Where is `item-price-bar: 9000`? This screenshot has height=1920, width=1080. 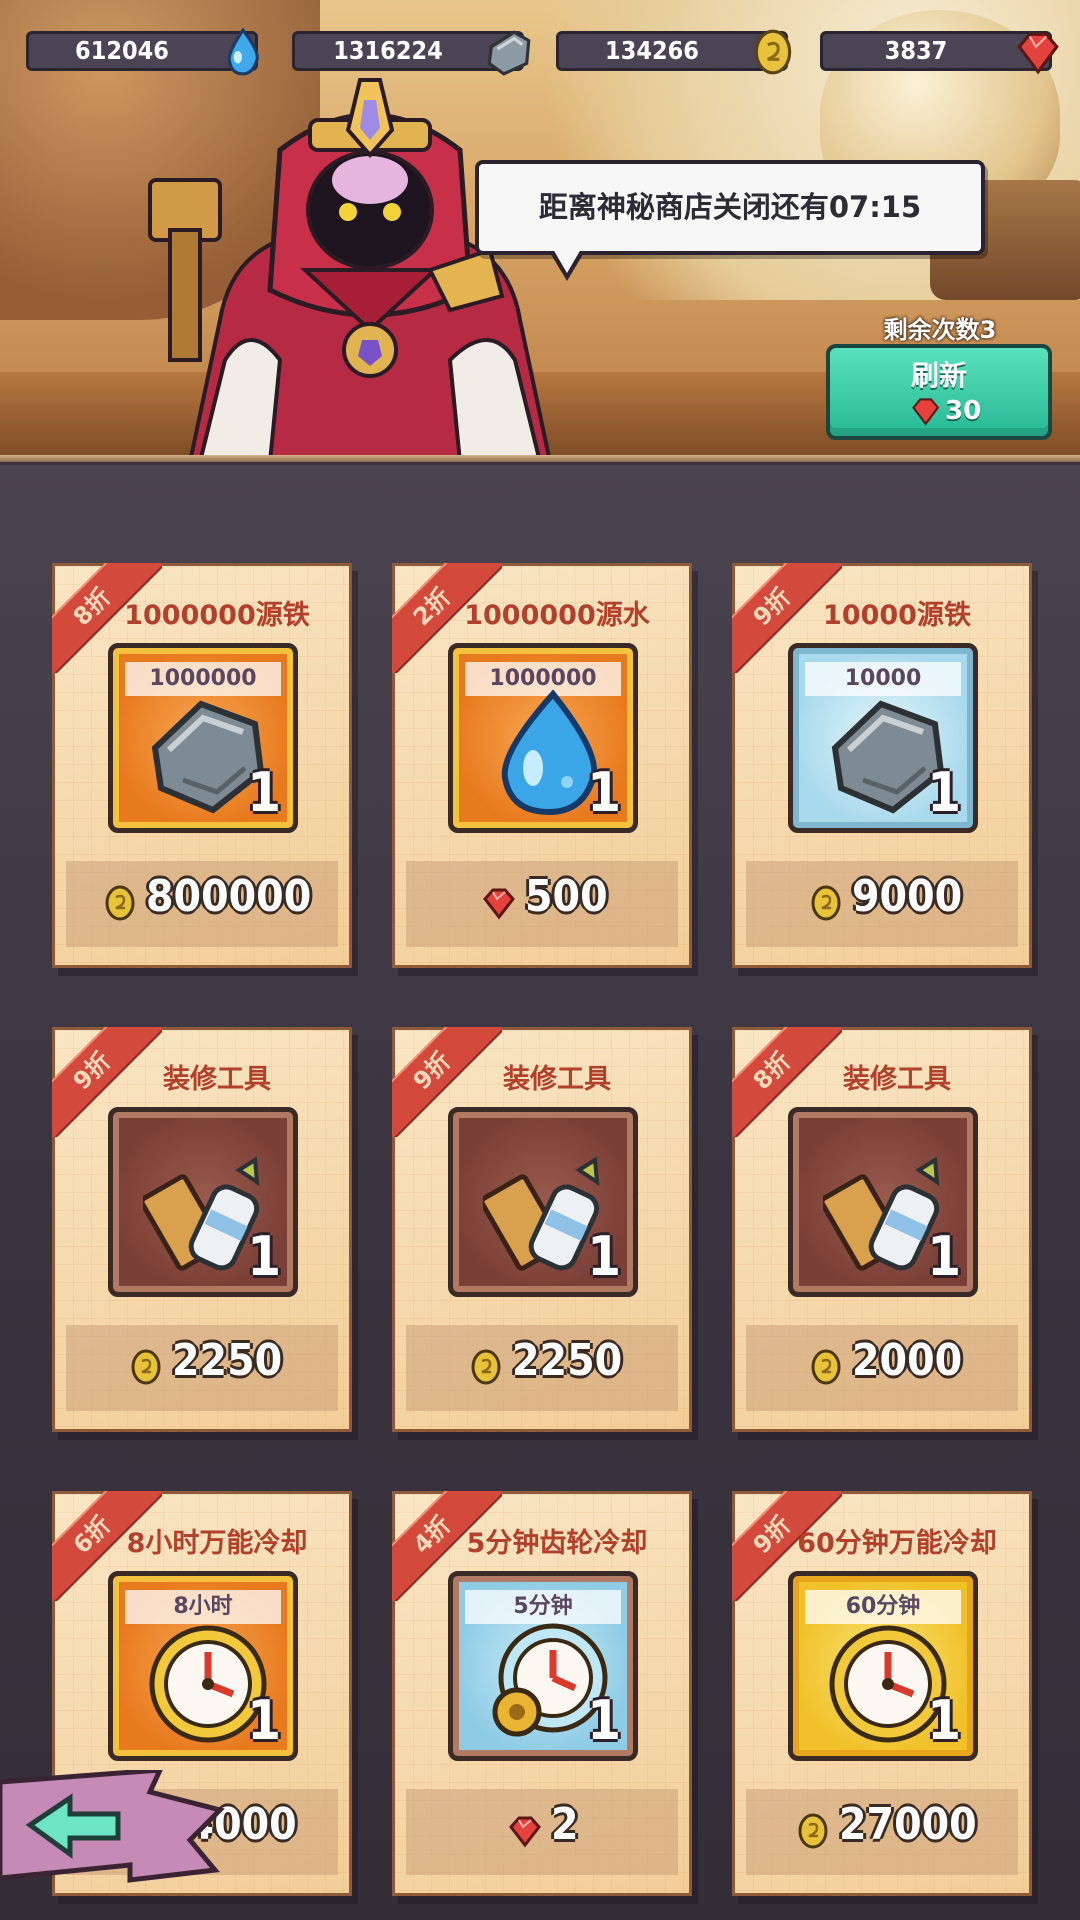 item-price-bar: 9000 is located at coordinates (882, 904).